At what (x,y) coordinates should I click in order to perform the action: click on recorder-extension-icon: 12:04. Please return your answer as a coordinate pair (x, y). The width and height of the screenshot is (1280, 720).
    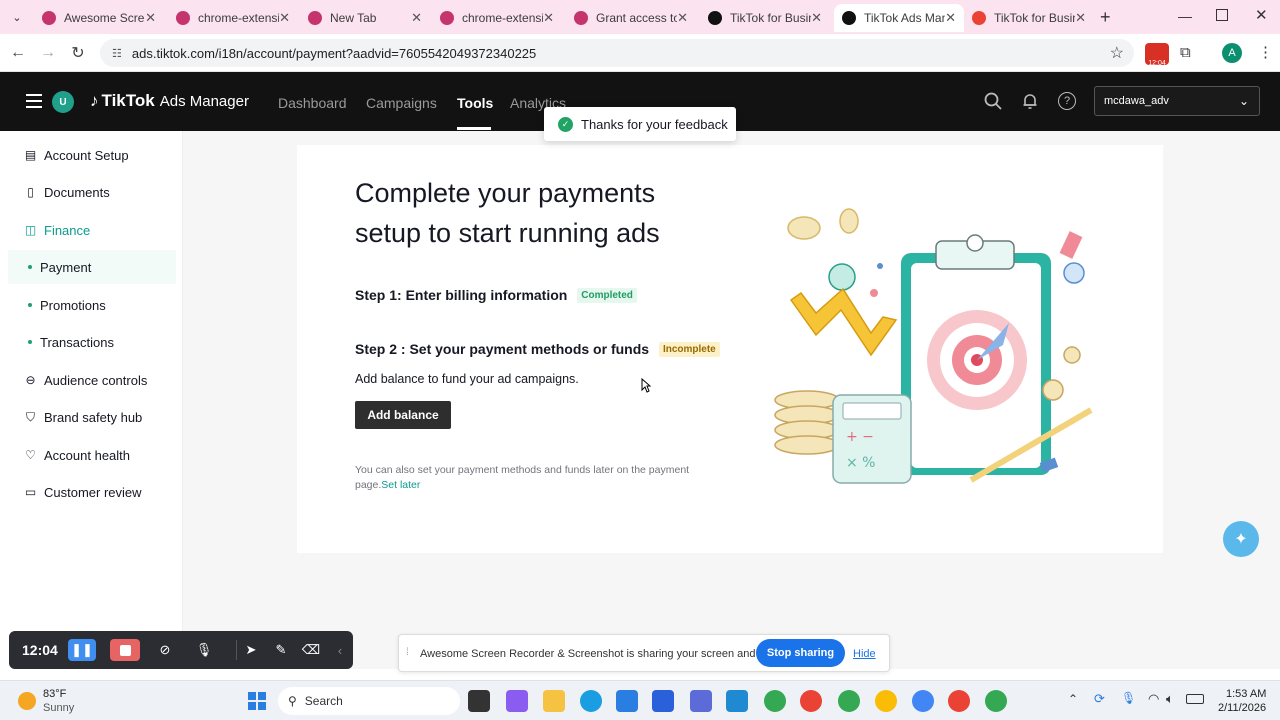
    Looking at the image, I should click on (1157, 55).